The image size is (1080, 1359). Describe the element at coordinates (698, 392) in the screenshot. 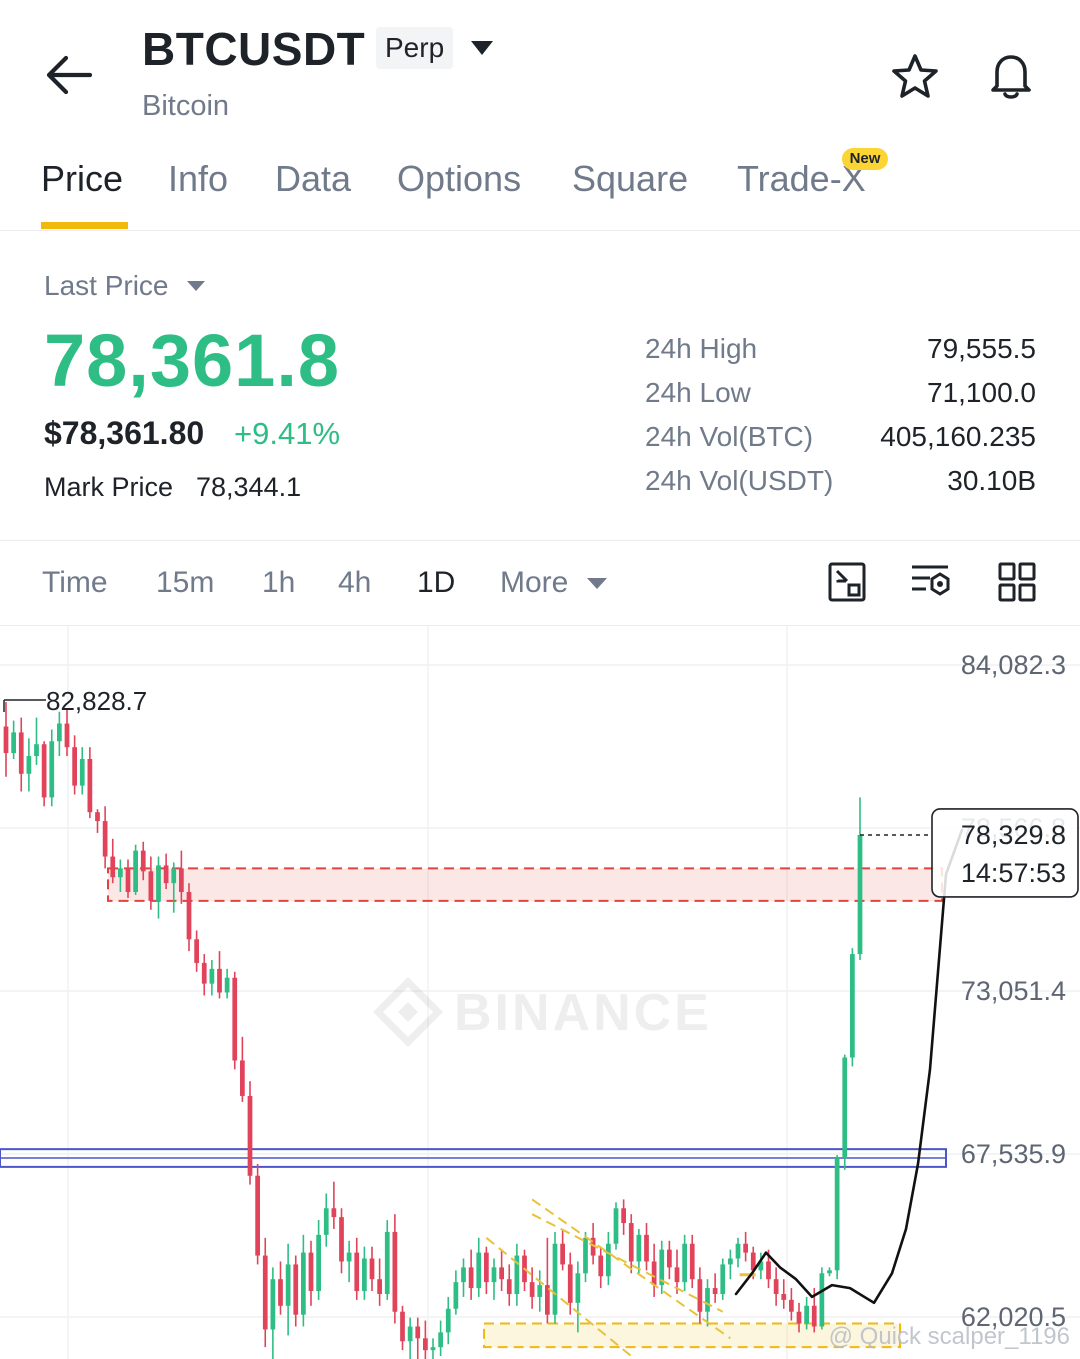

I see `stat-label-24h-low: 24h Low` at that location.